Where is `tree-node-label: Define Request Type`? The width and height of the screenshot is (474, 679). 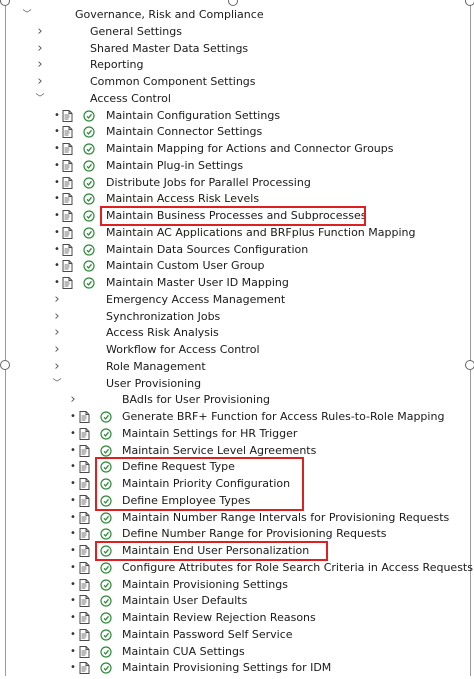
tree-node-label: Define Request Type is located at coordinates (178, 467).